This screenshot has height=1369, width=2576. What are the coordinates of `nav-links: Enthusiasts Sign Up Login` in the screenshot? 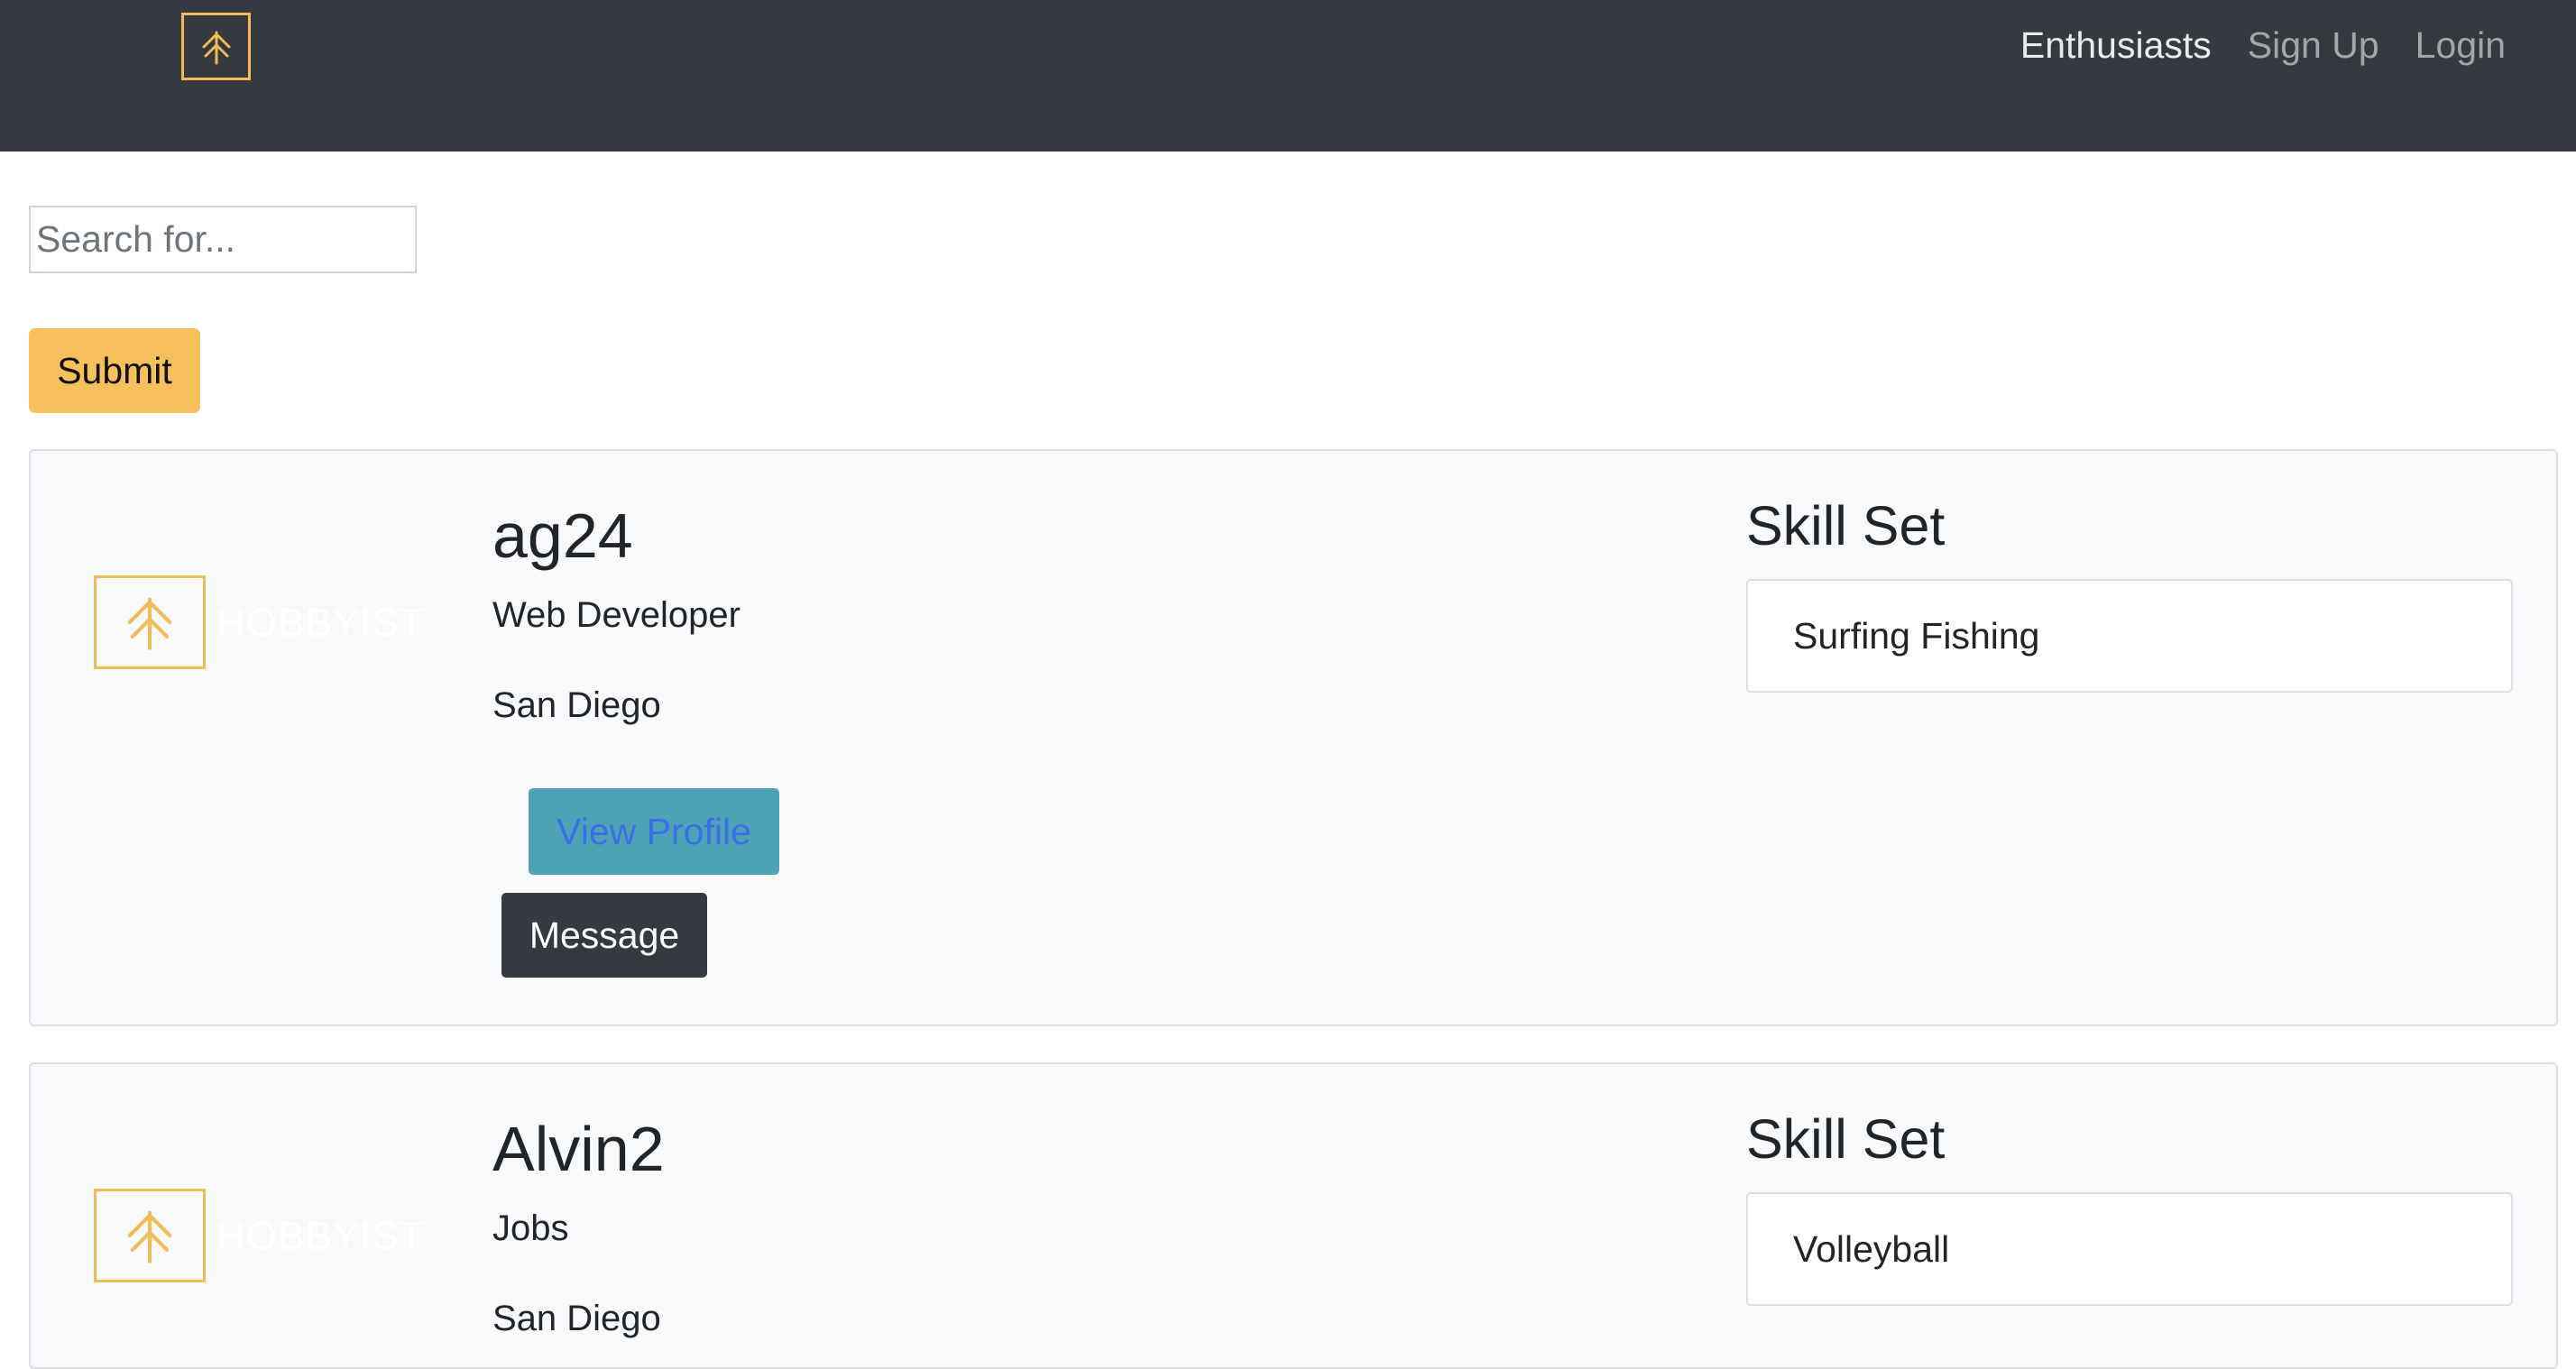 It's located at (2263, 45).